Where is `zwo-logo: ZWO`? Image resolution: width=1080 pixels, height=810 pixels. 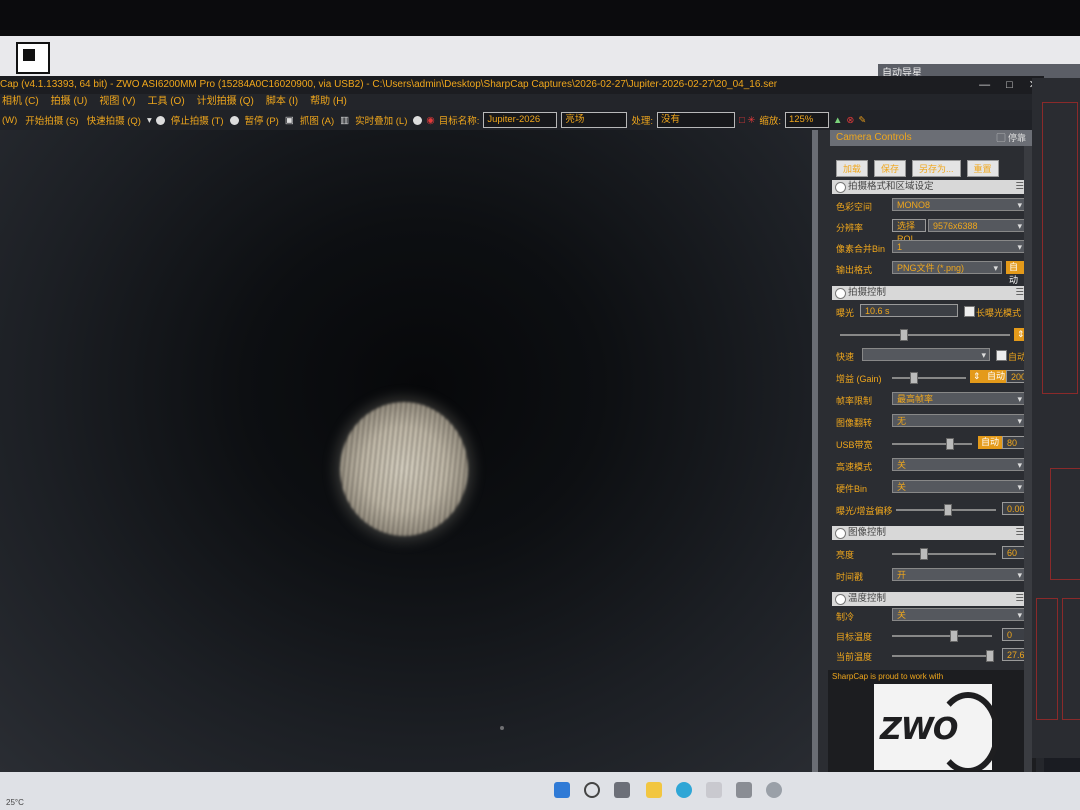 zwo-logo: ZWO is located at coordinates (937, 729).